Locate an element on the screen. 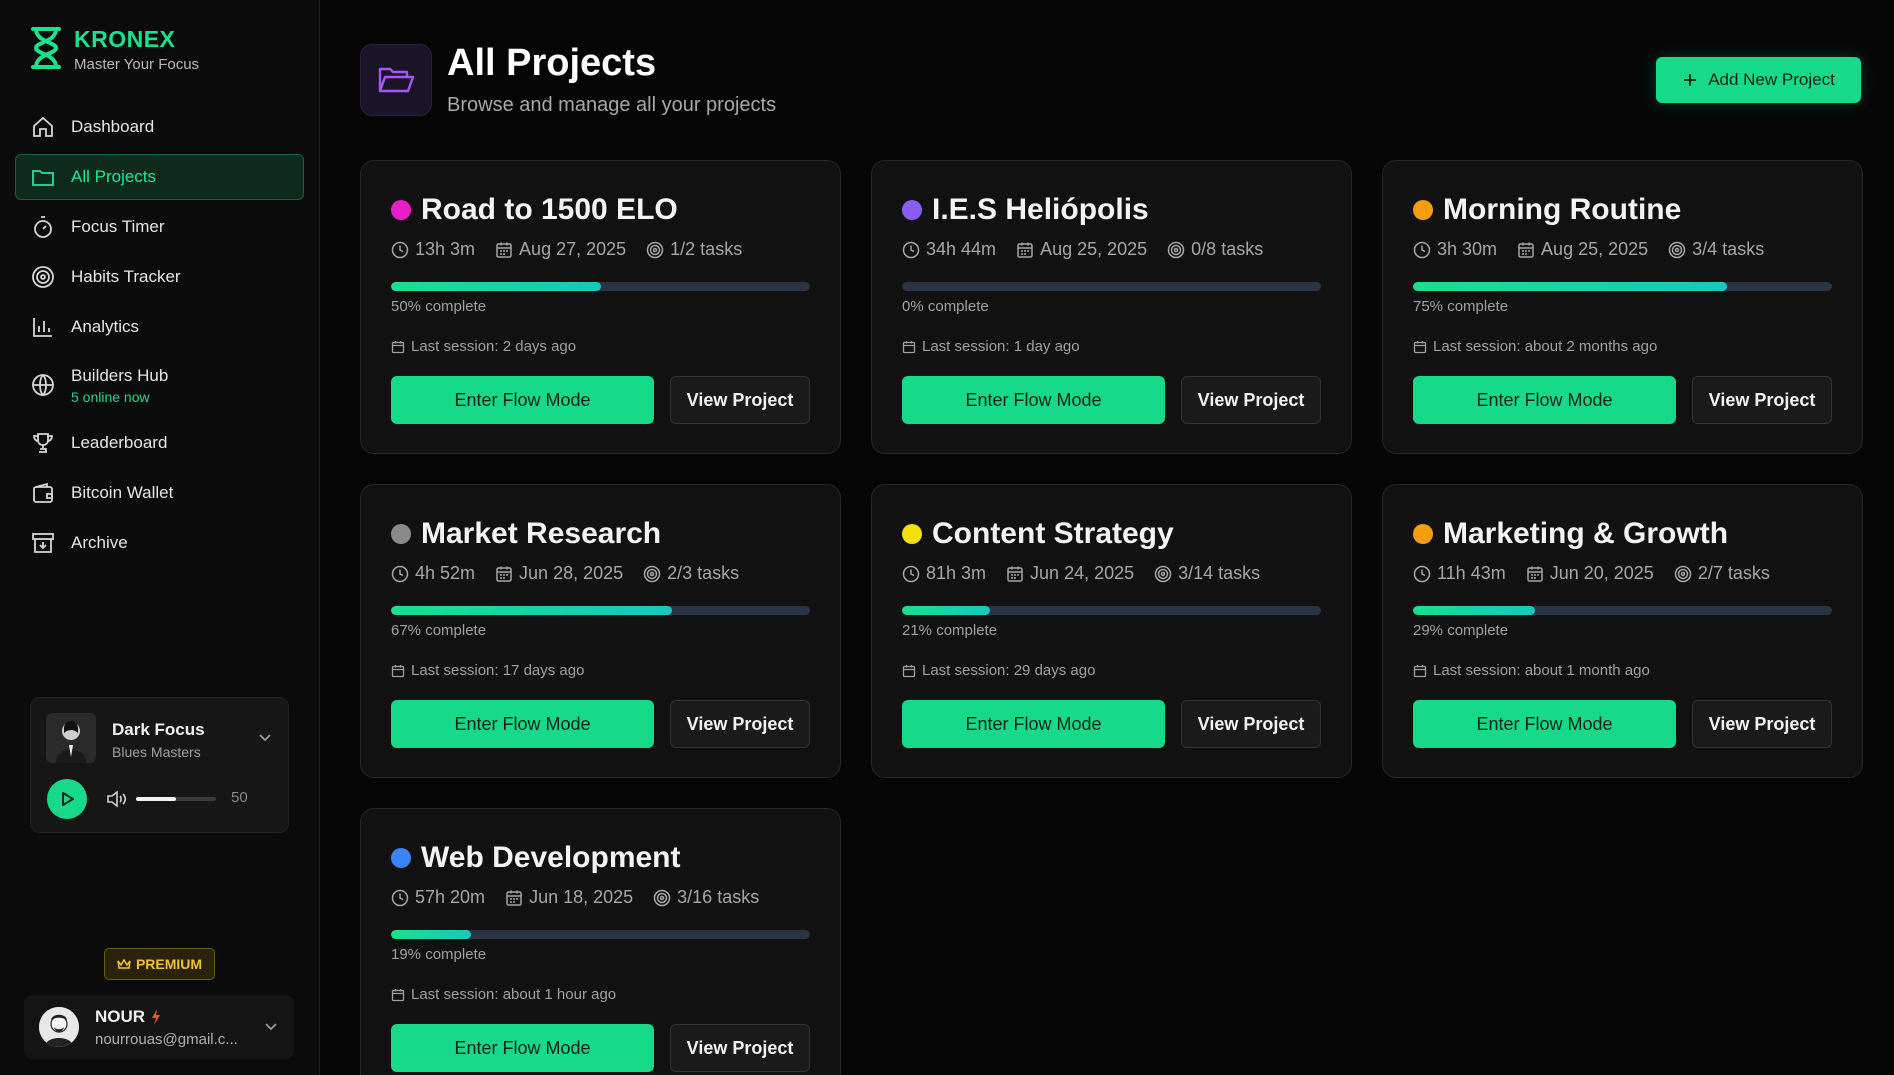  project-title-row: Marketing & Growth is located at coordinates (1570, 534).